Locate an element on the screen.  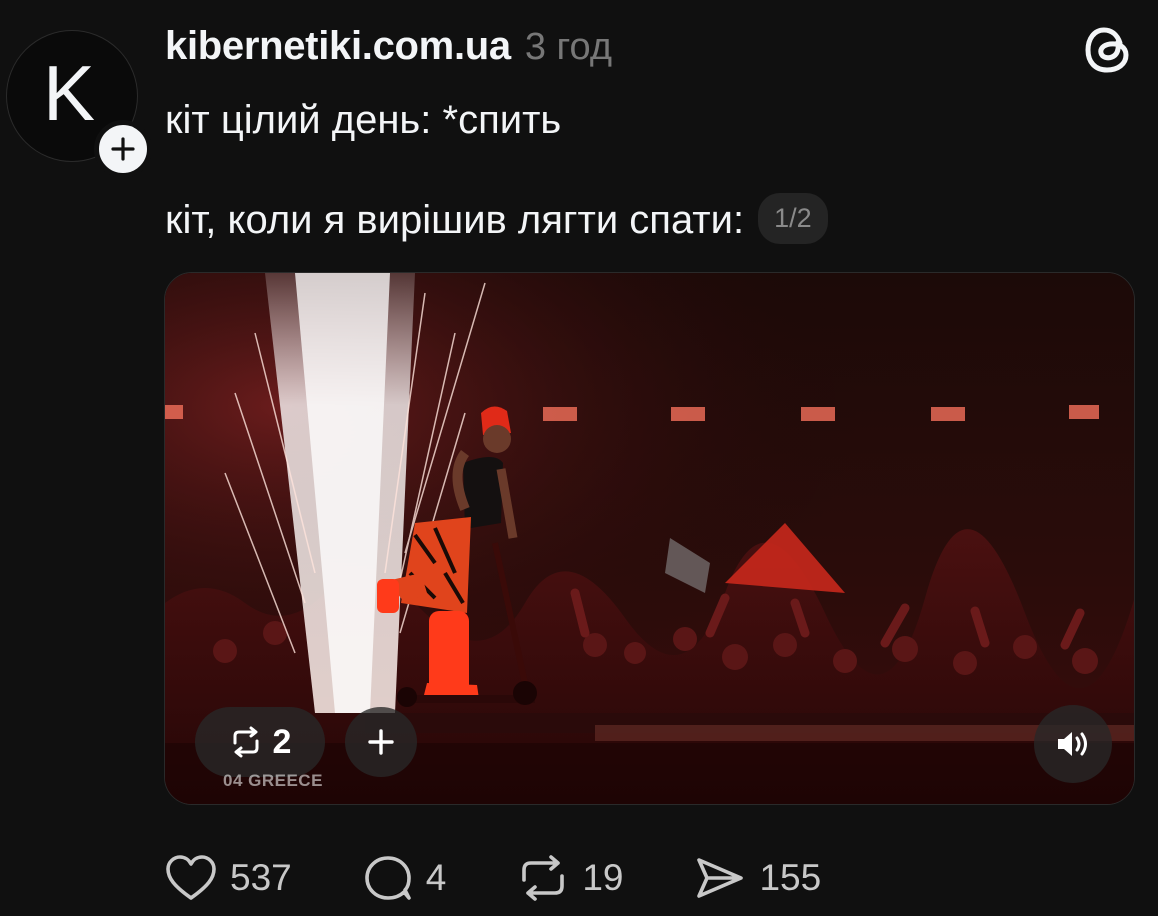
volume-button is located at coordinates (1073, 744).